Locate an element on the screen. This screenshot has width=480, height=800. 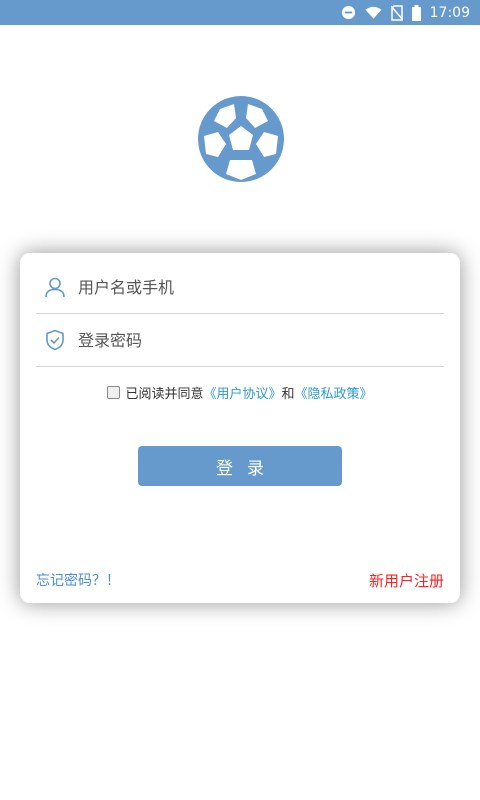
battery-icon is located at coordinates (416, 12).